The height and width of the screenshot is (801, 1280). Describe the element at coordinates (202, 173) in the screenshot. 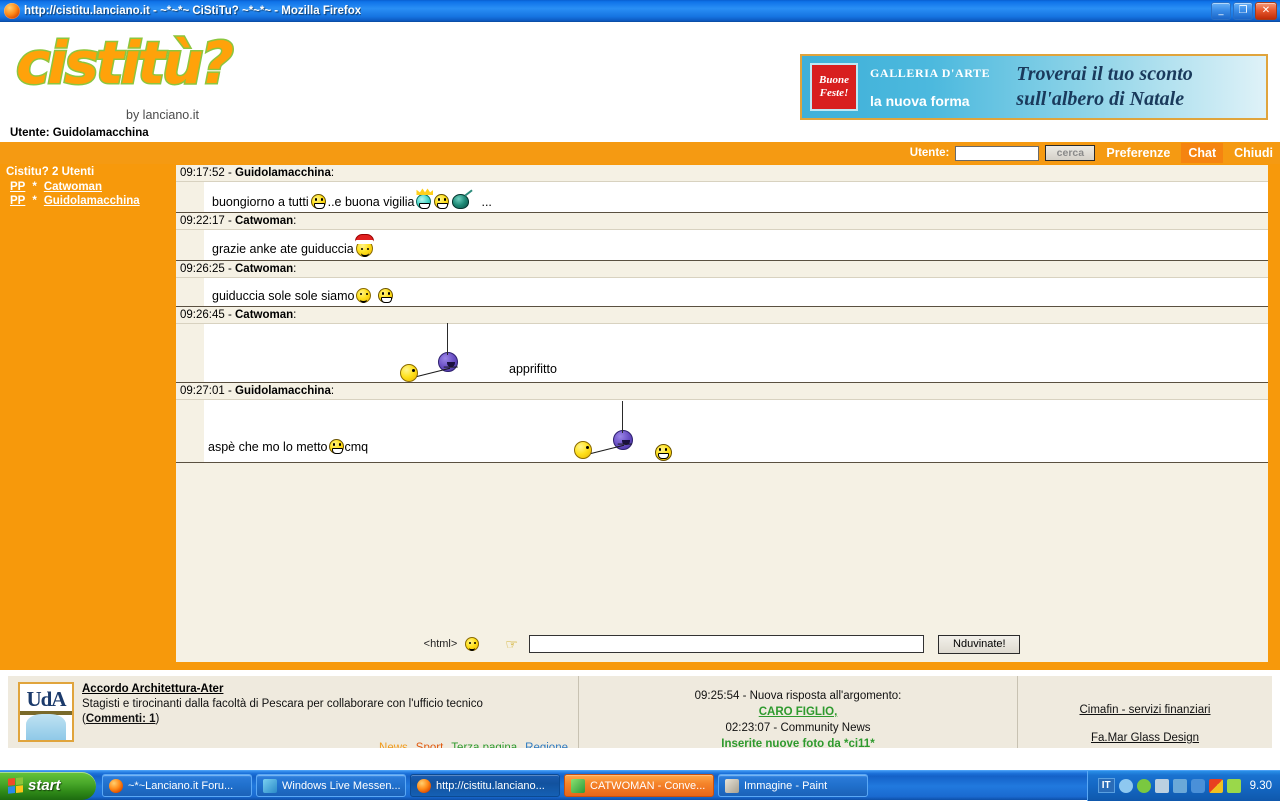

I see `chat-timestamp: 09:17:52` at that location.